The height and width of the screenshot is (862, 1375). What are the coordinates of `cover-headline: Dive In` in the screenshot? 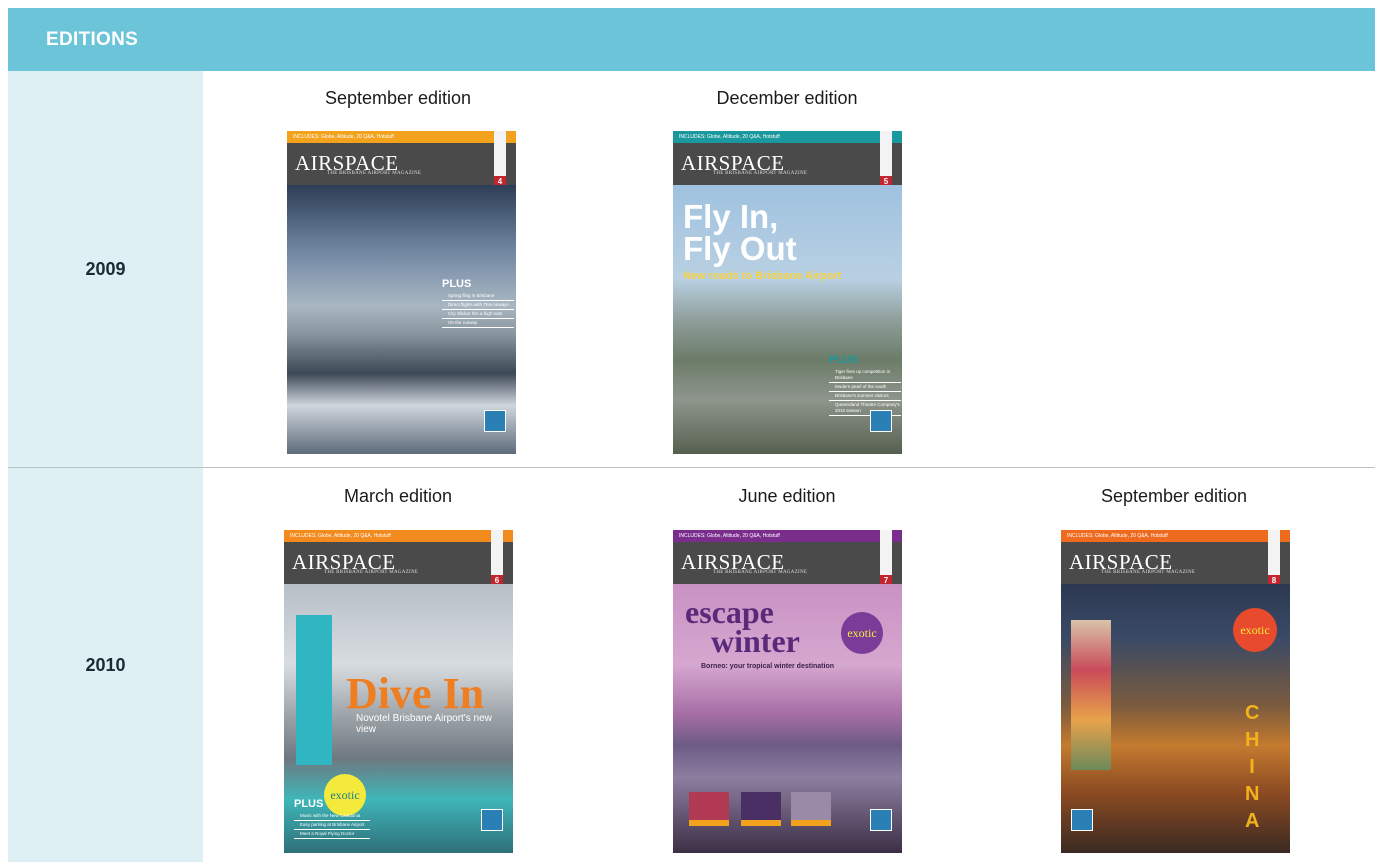 It's located at (415, 693).